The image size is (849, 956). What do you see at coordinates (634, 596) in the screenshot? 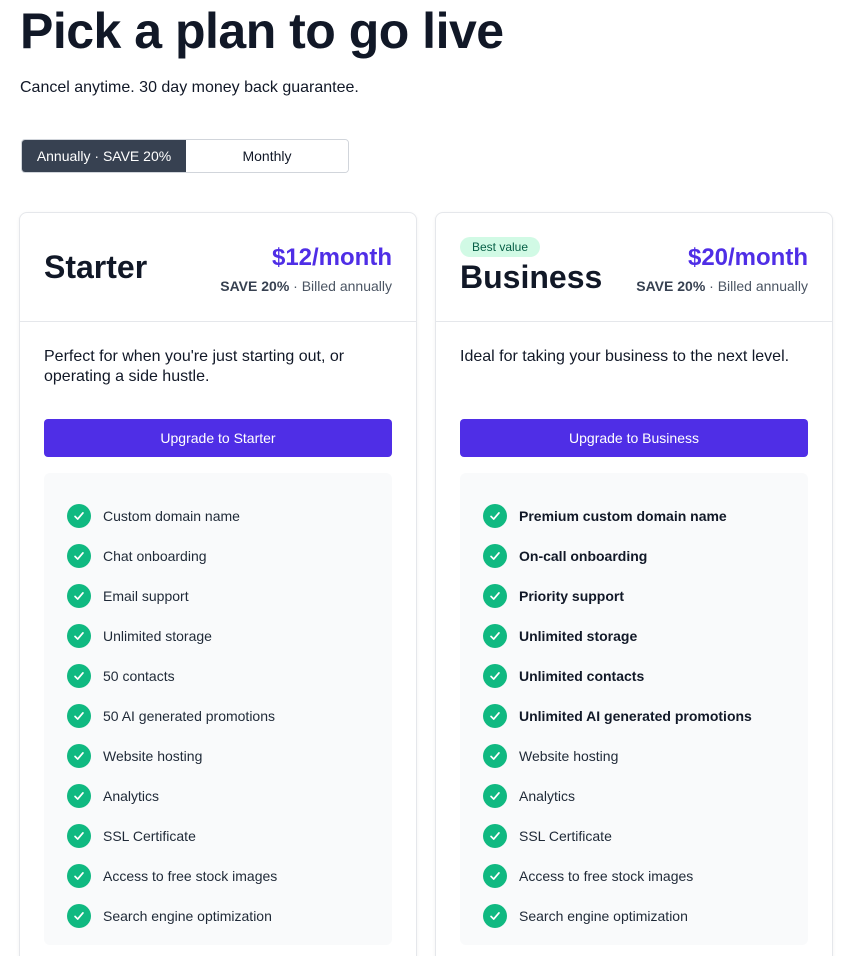
I see `feature-item: Priority support` at bounding box center [634, 596].